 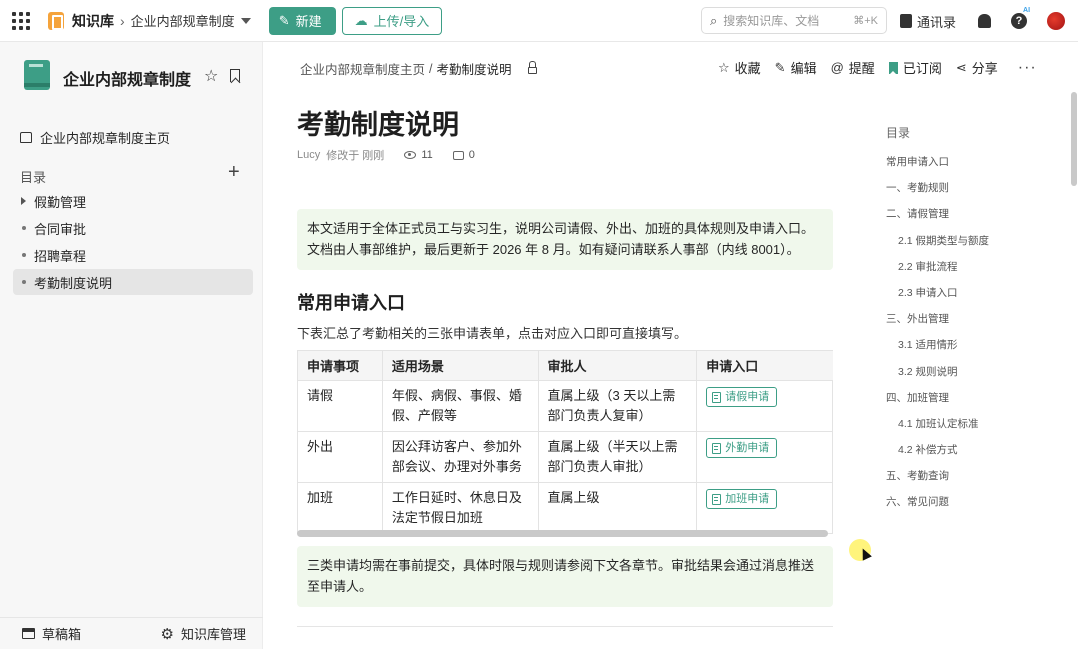 What do you see at coordinates (474, 70) in the screenshot?
I see `breadcrumb-current: 考勤制度说明` at bounding box center [474, 70].